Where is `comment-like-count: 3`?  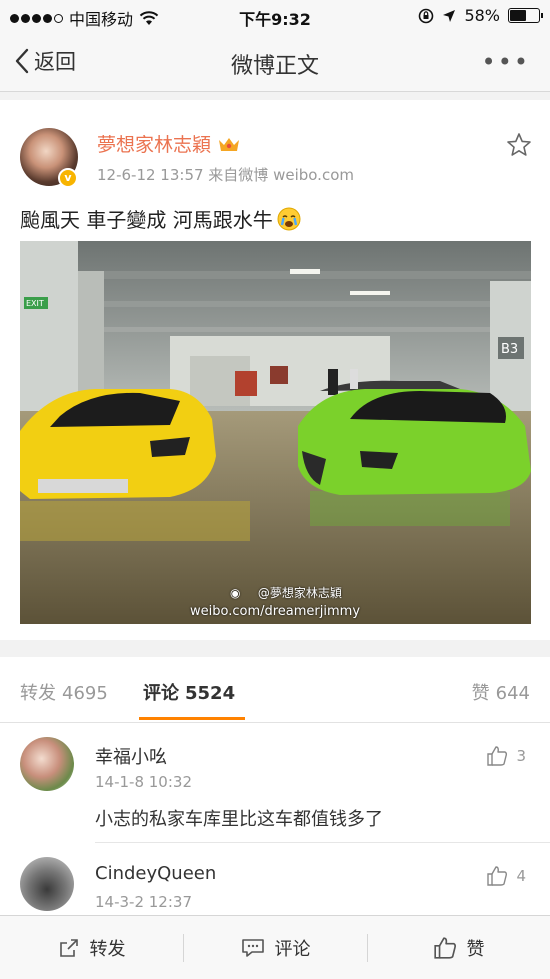
comment-like-count: 3 is located at coordinates (521, 756).